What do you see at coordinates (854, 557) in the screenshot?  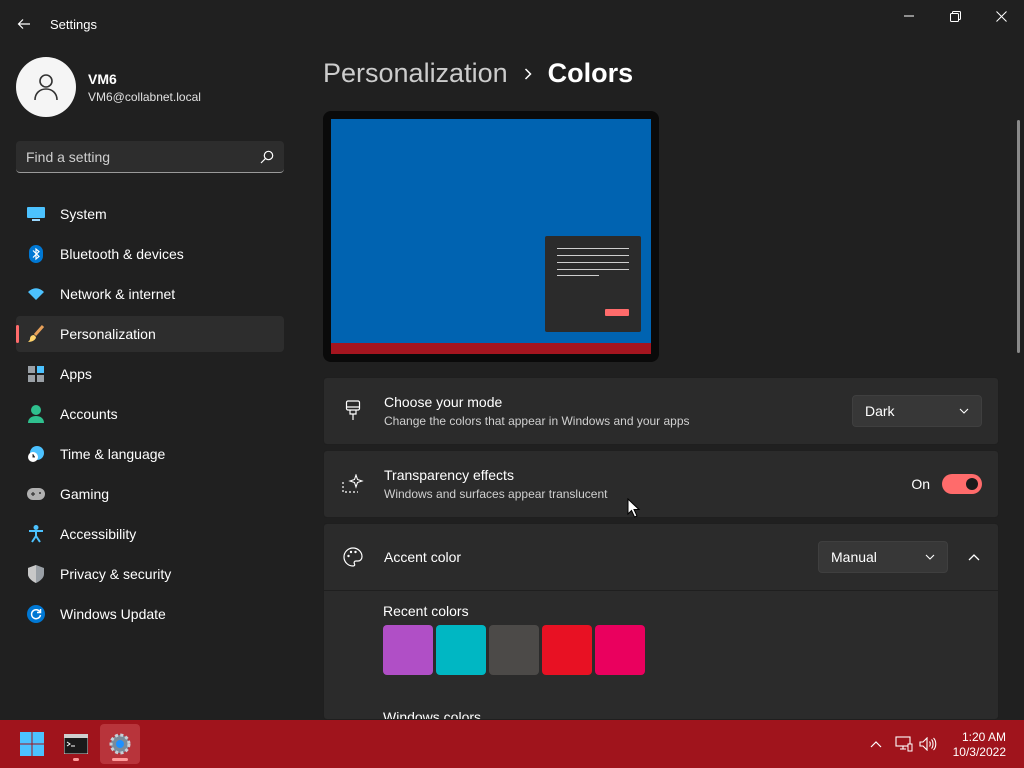 I see `accent-value: Manual` at bounding box center [854, 557].